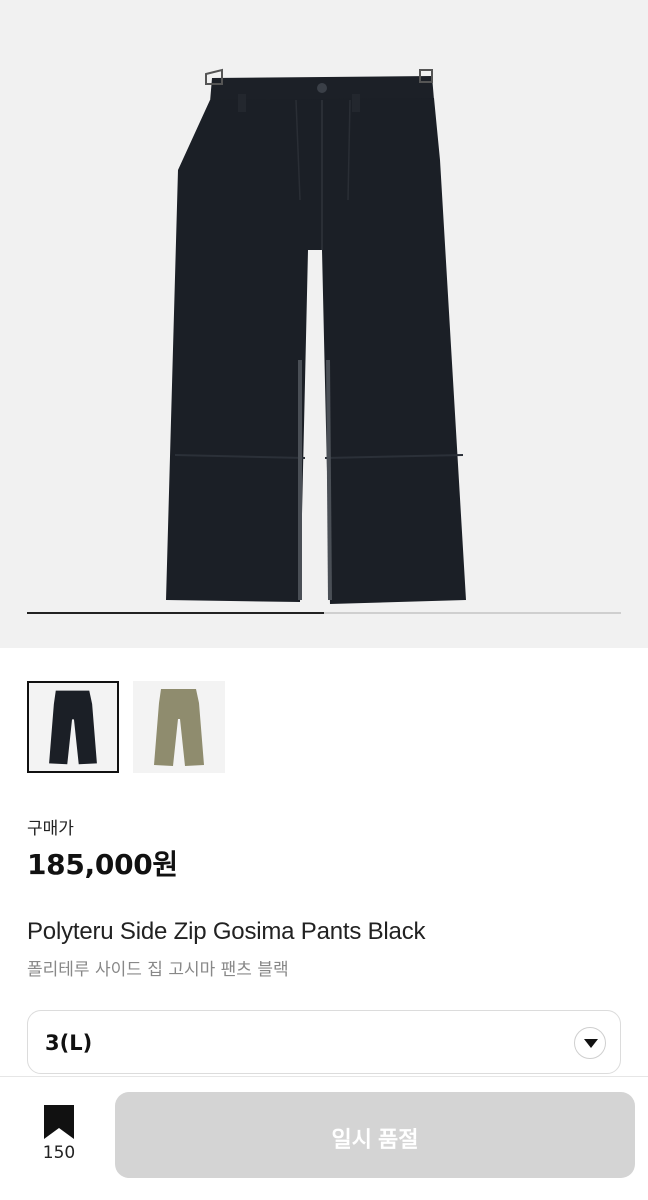 Image resolution: width=648 pixels, height=1200 pixels. I want to click on size-select: 3(L), so click(324, 1042).